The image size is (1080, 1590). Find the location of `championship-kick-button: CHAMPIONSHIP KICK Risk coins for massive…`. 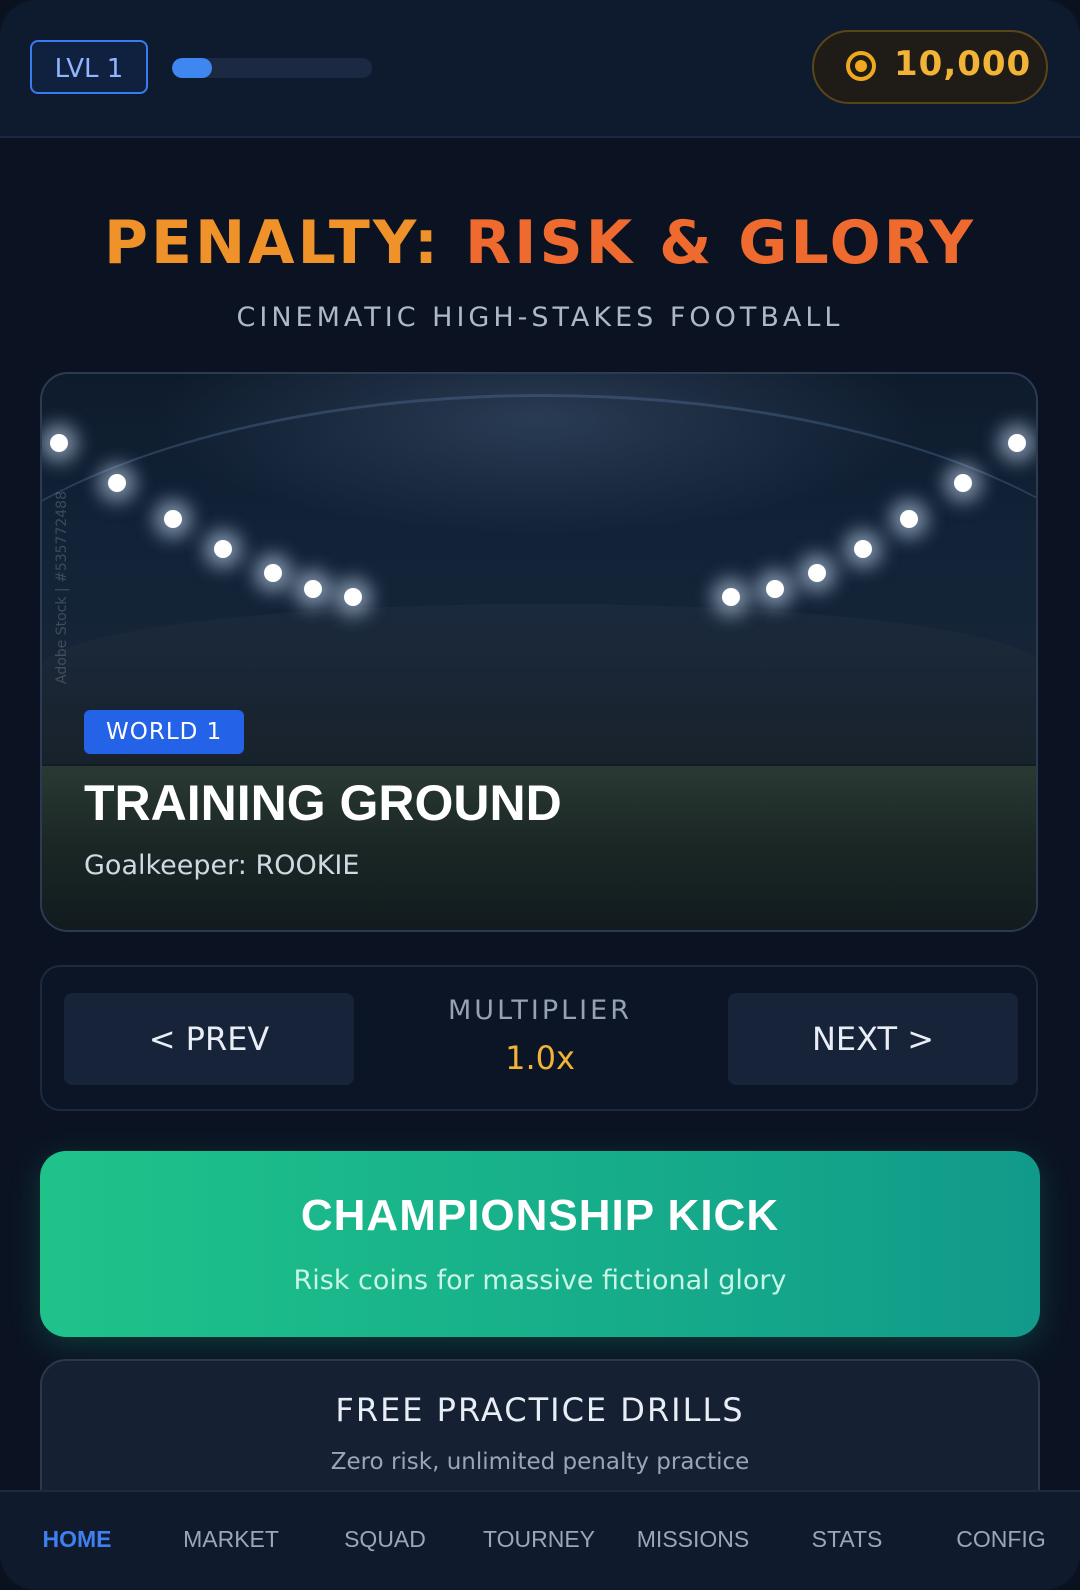

championship-kick-button: CHAMPIONSHIP KICK Risk coins for massive… is located at coordinates (540, 1244).